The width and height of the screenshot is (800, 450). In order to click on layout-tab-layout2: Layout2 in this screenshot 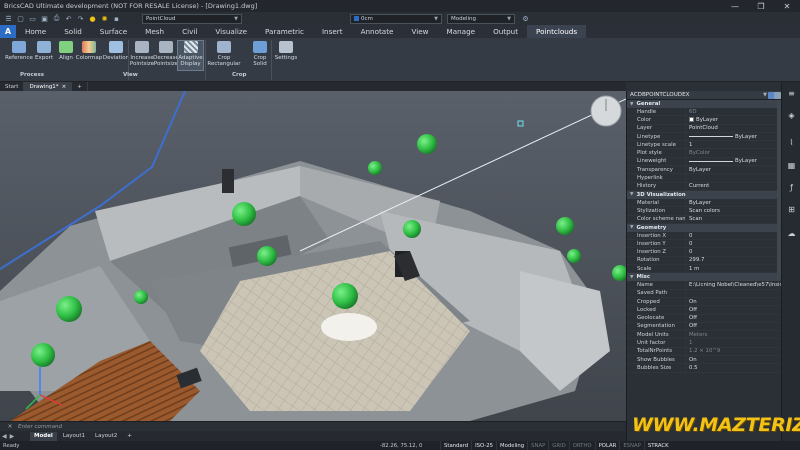, I will do `click(106, 436)`.